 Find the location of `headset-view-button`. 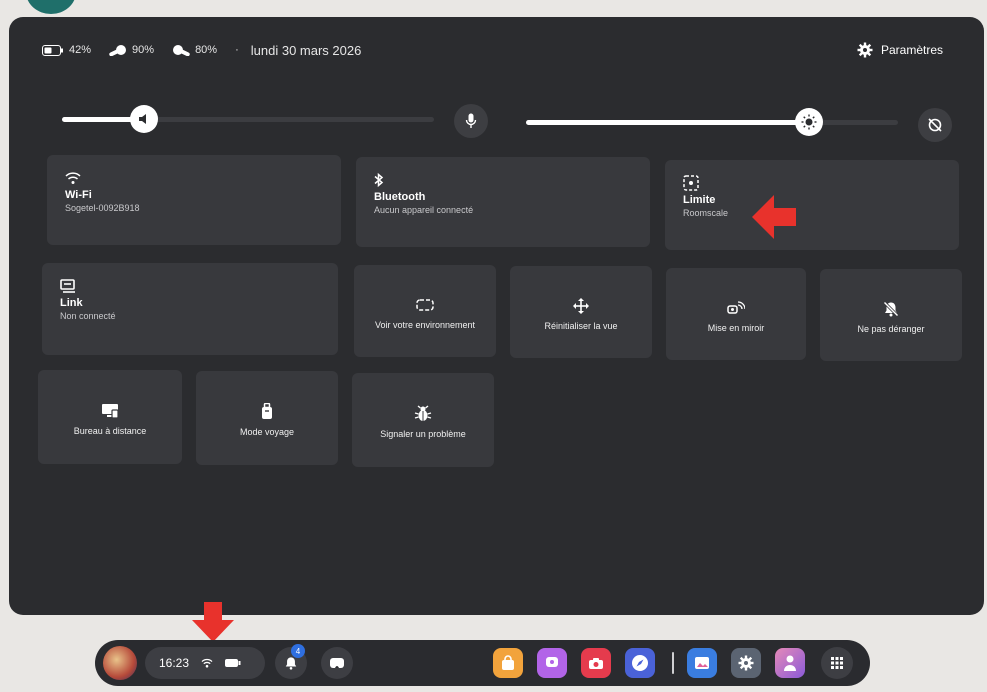

headset-view-button is located at coordinates (337, 663).